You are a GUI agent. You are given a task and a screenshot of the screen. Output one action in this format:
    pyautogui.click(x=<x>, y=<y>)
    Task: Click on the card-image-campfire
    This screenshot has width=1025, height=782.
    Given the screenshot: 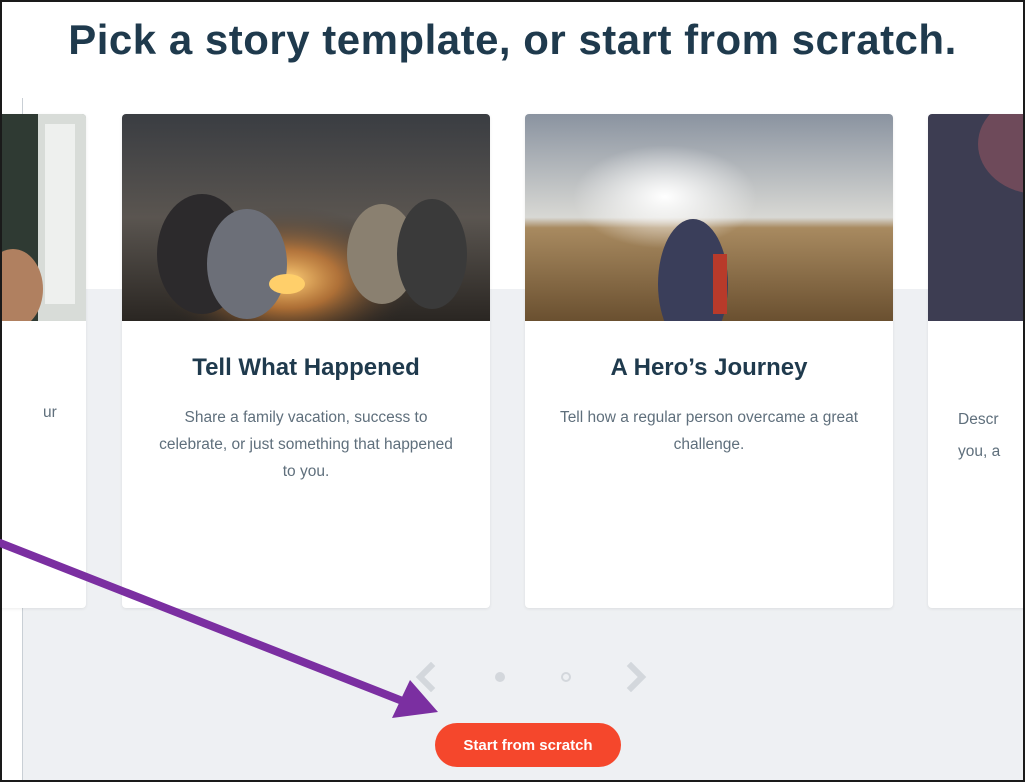 What is the action you would take?
    pyautogui.click(x=306, y=217)
    